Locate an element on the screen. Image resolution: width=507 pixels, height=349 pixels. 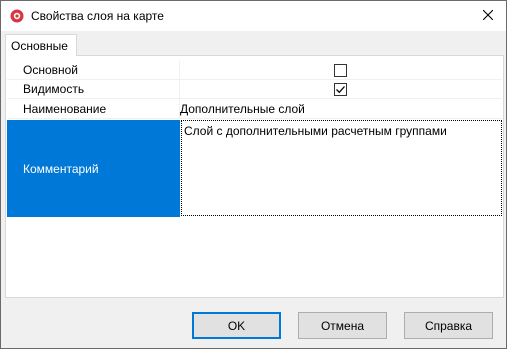
main-checkbox is located at coordinates (340, 70).